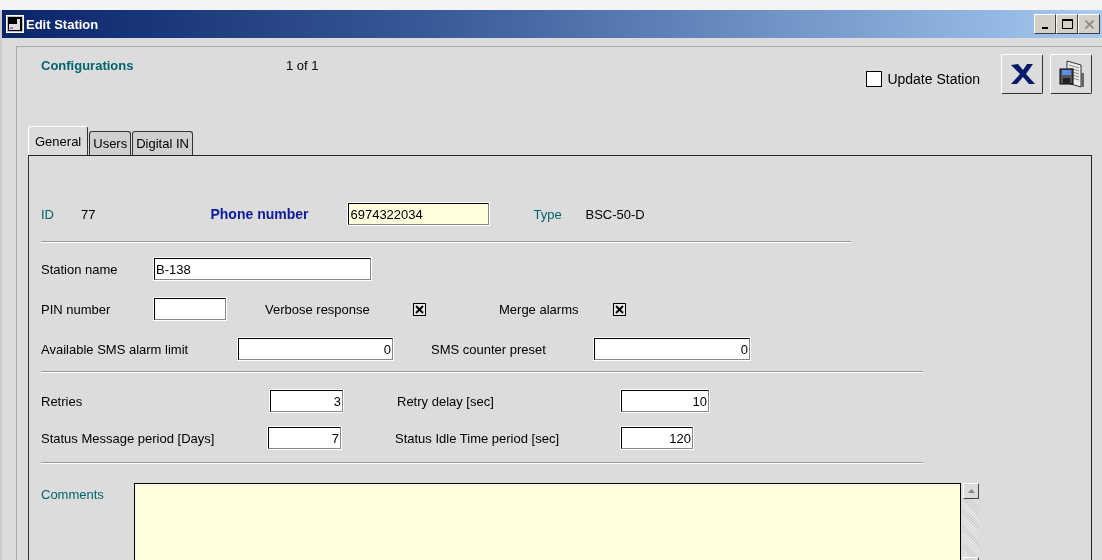  What do you see at coordinates (88, 214) in the screenshot?
I see `field-value: 77` at bounding box center [88, 214].